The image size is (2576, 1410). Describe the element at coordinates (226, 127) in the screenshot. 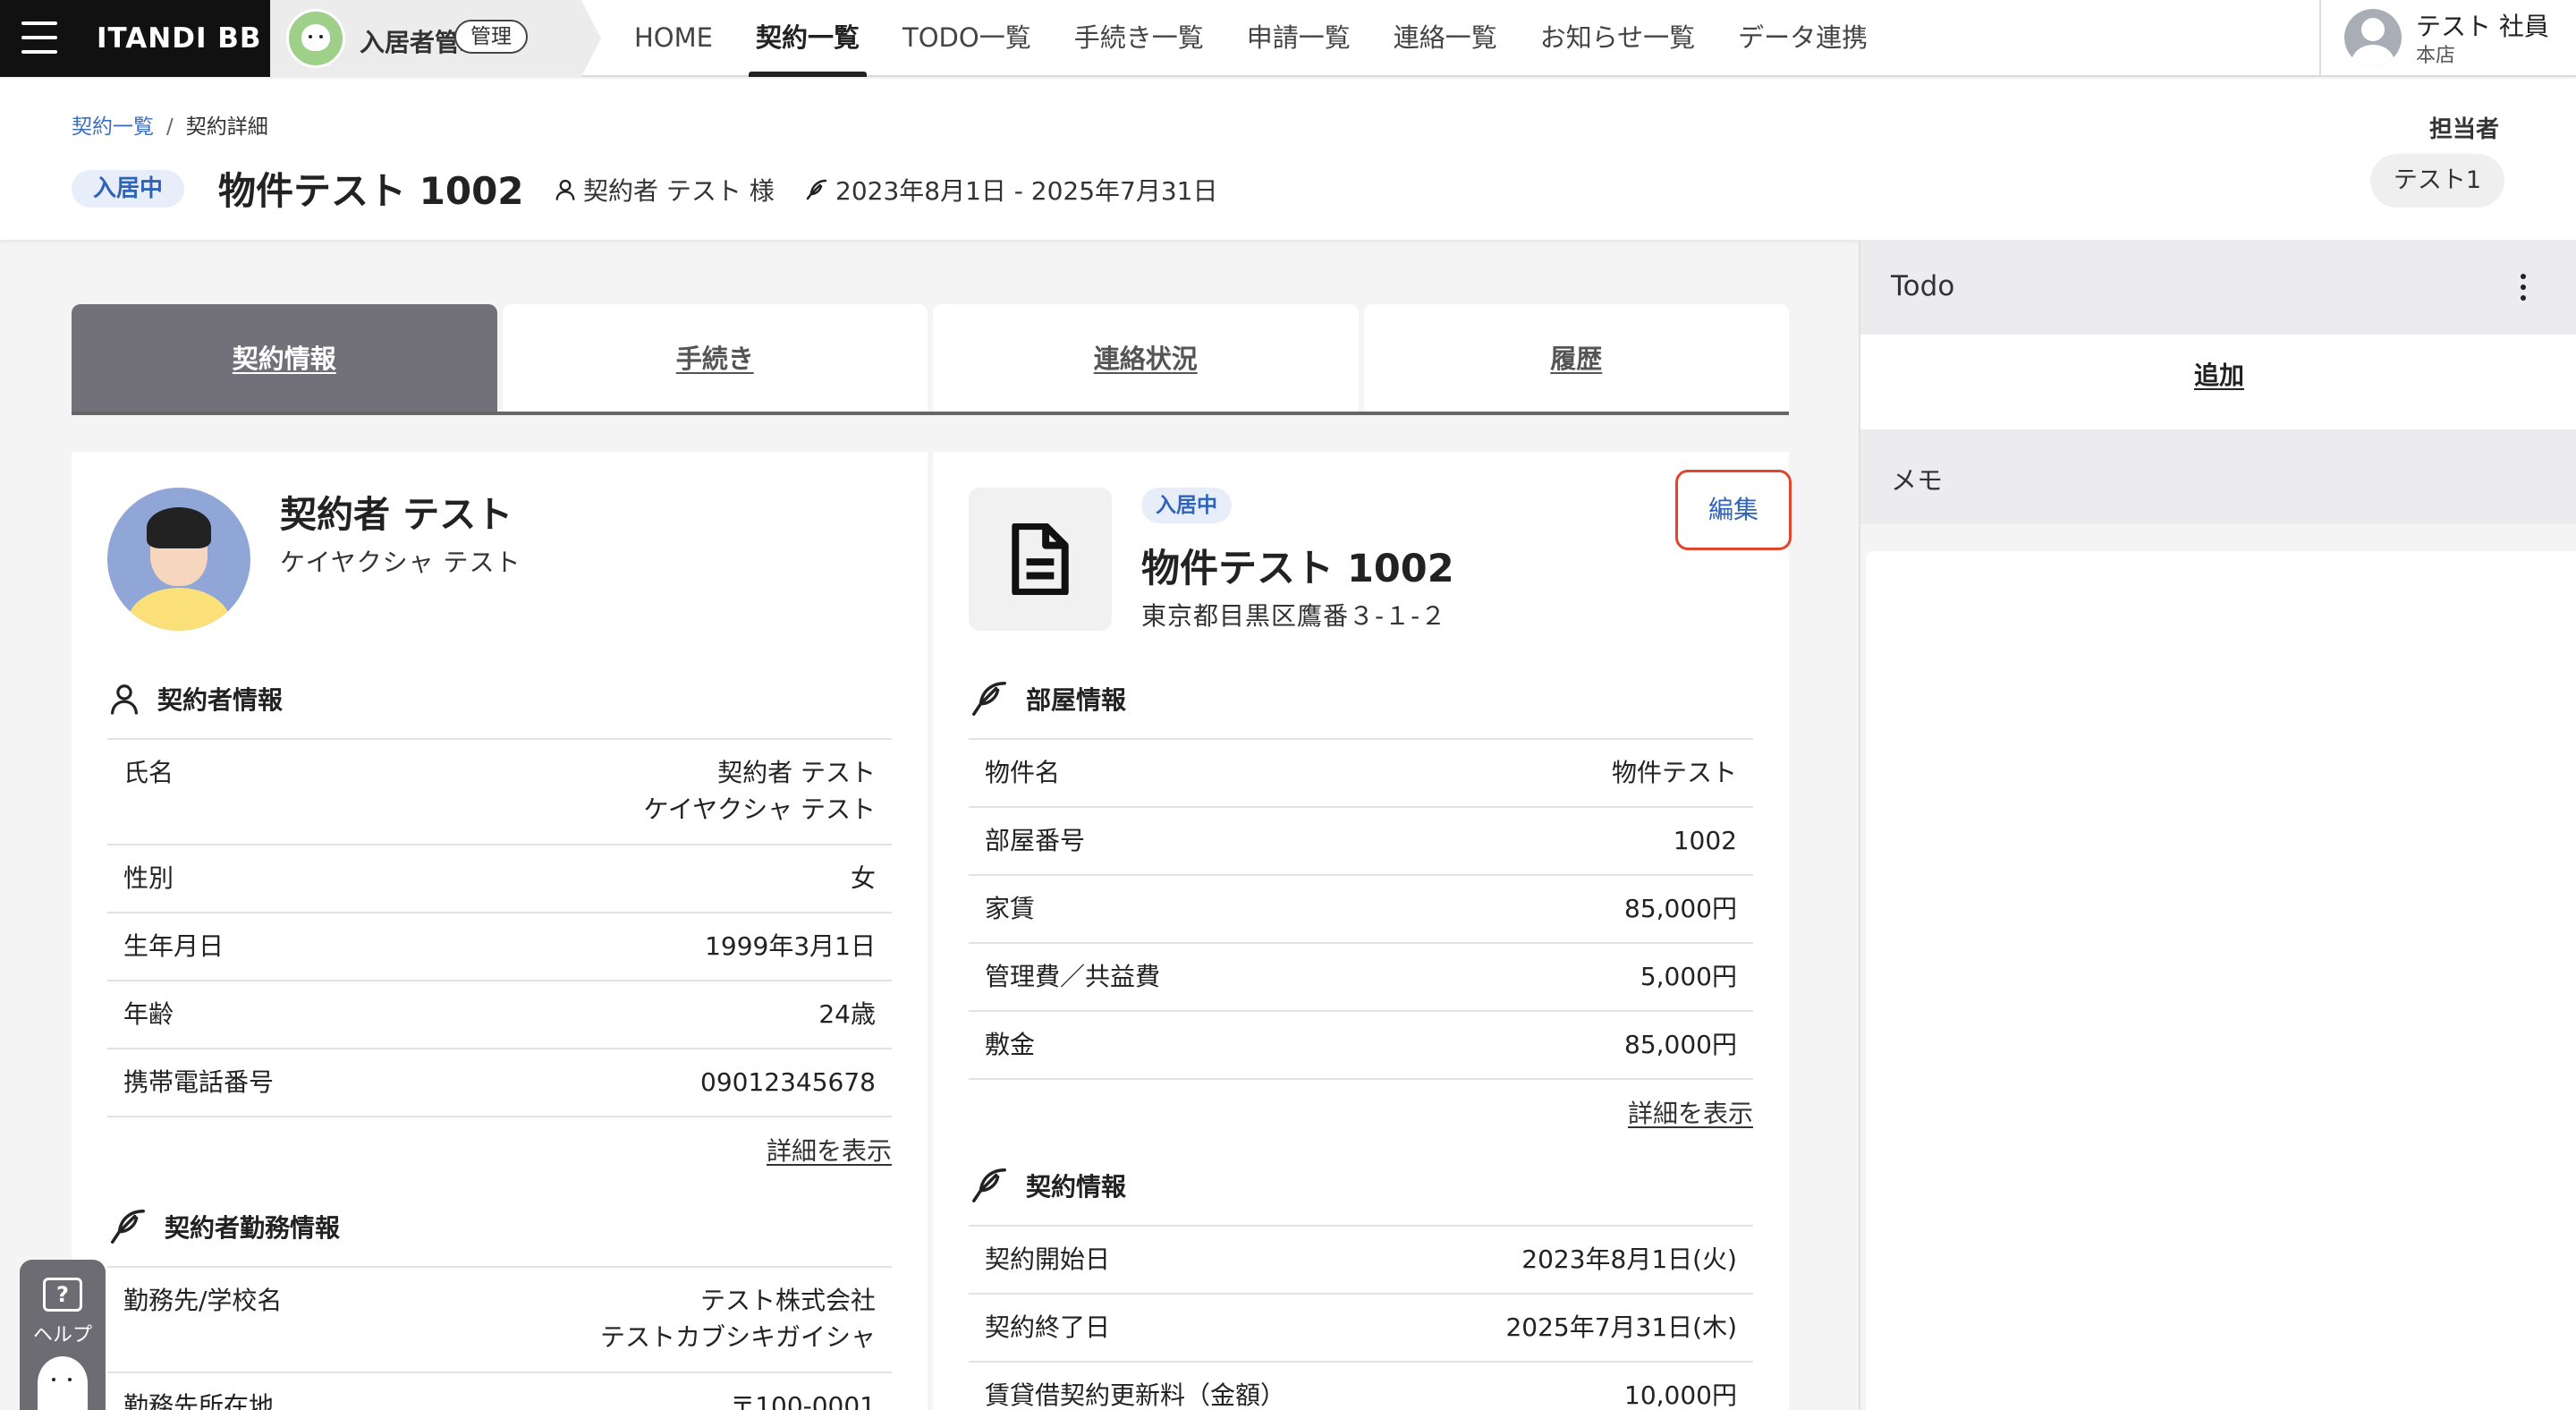

I see `breadcrumb-current: 契約詳細` at that location.